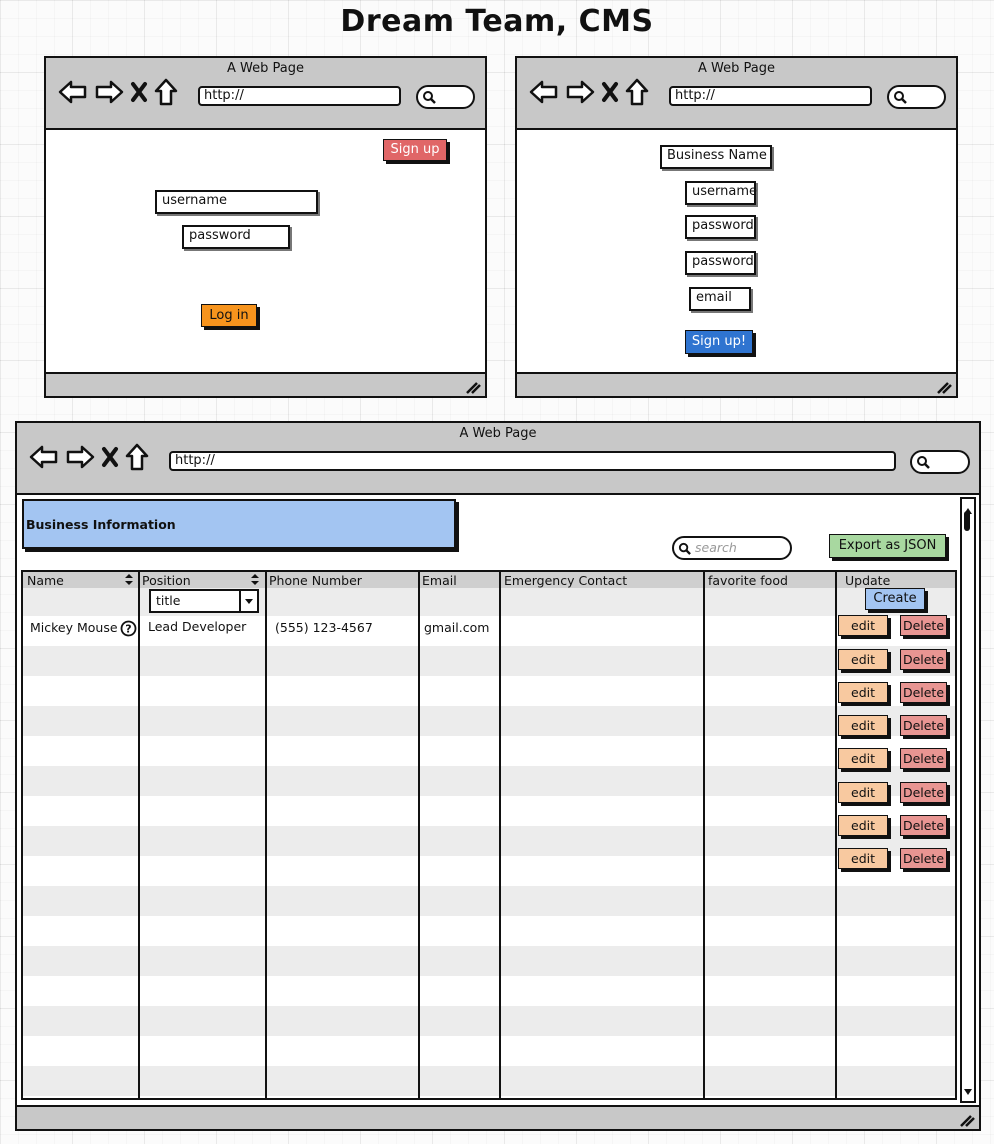  What do you see at coordinates (719, 342) in the screenshot?
I see `signup-submit-button: Sign up!` at bounding box center [719, 342].